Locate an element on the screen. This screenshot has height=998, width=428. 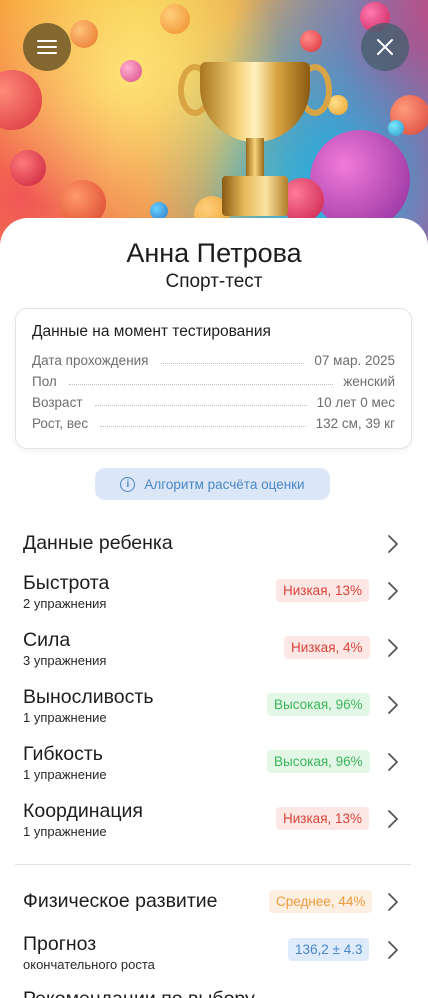
test-info-row: Возраст 10 лет 0 мес is located at coordinates (213, 399).